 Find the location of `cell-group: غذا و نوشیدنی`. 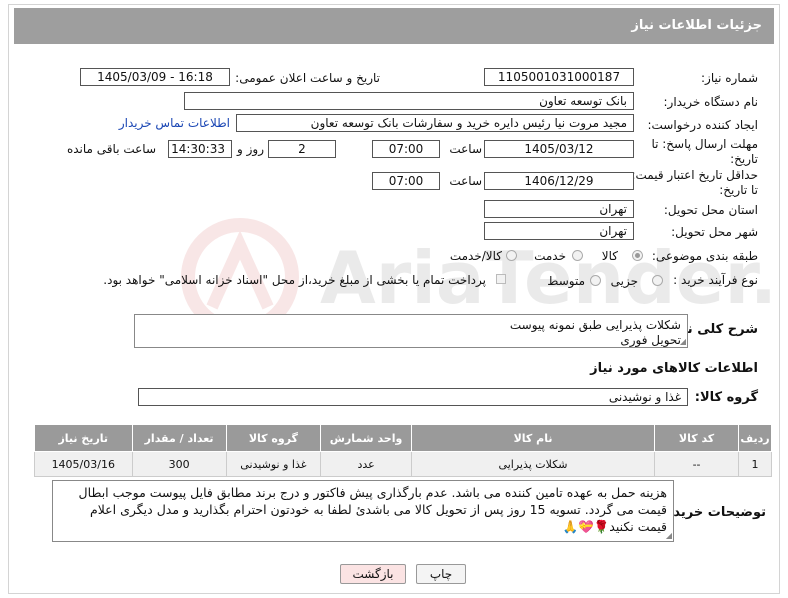

cell-group: غذا و نوشیدنی is located at coordinates (273, 464).